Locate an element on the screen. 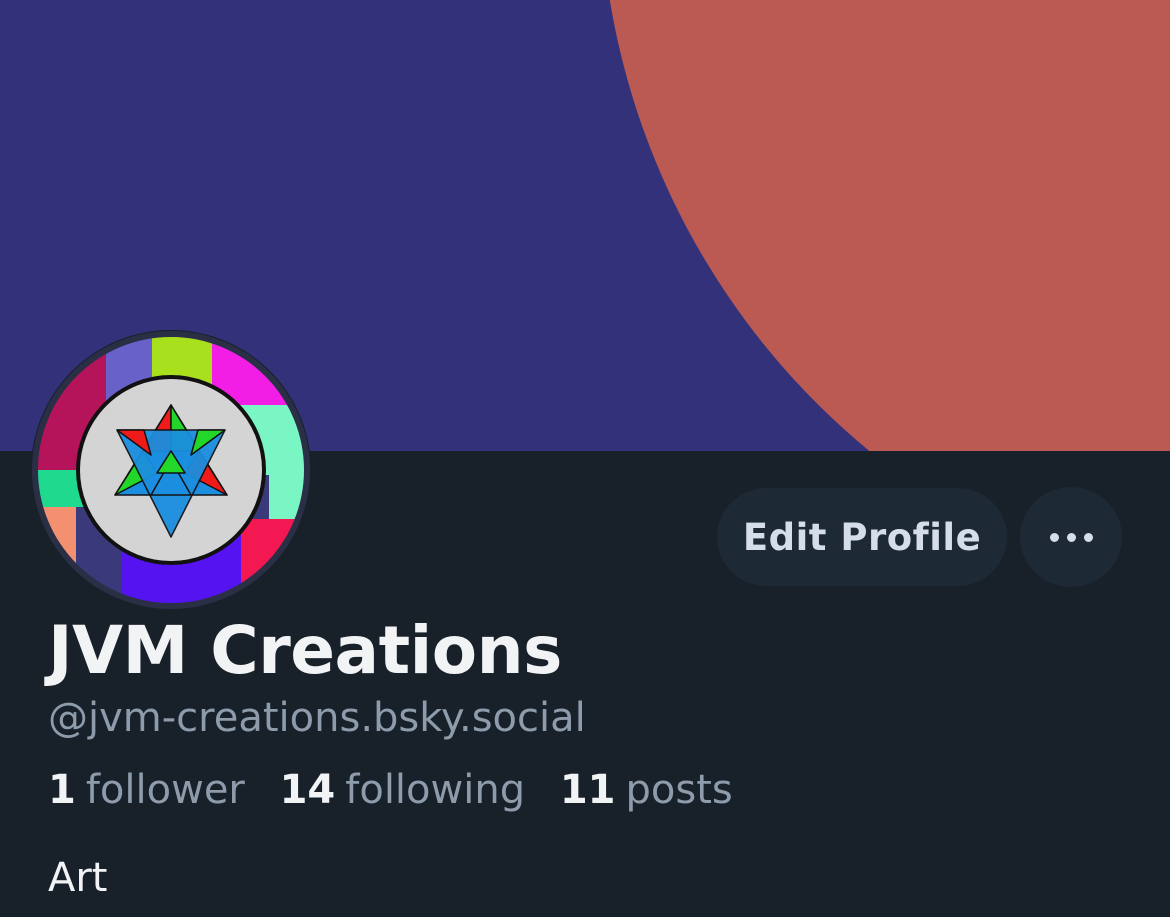  edit-profile-button: Edit Profile is located at coordinates (862, 537).